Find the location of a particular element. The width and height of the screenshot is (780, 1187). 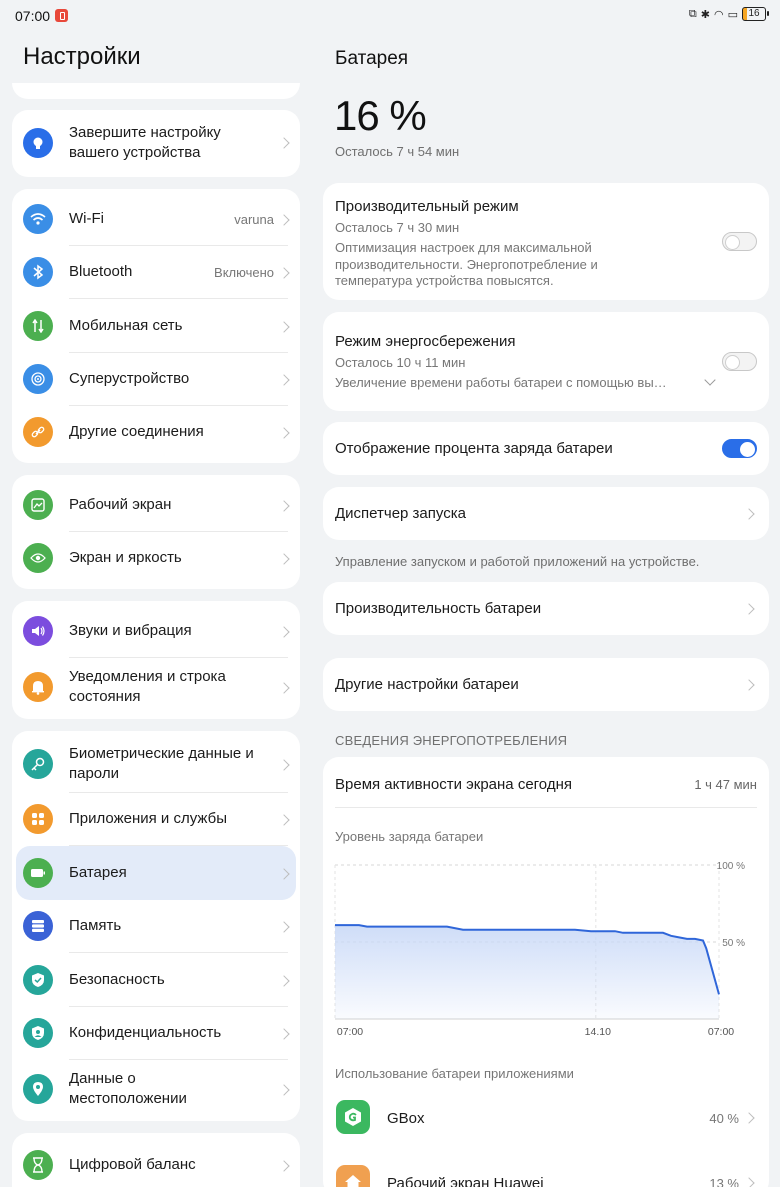

app-usage-row: Рабочий экран Huawei 13 % is located at coordinates (546, 1172).